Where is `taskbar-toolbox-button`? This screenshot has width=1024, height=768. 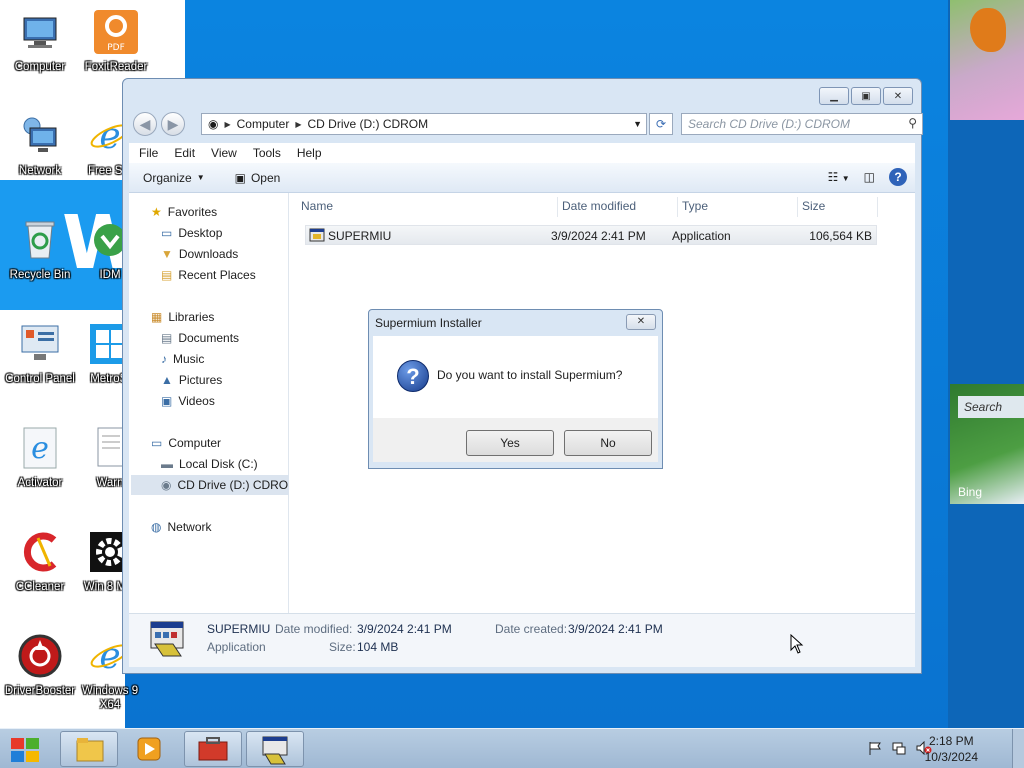 taskbar-toolbox-button is located at coordinates (213, 749).